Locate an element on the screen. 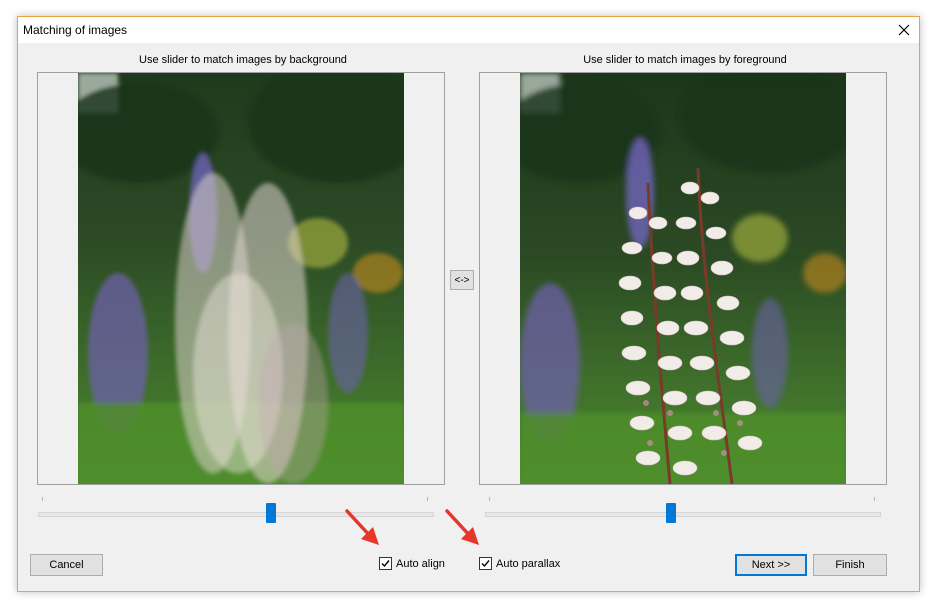 The image size is (940, 613). cancel-button: Cancel is located at coordinates (66, 565).